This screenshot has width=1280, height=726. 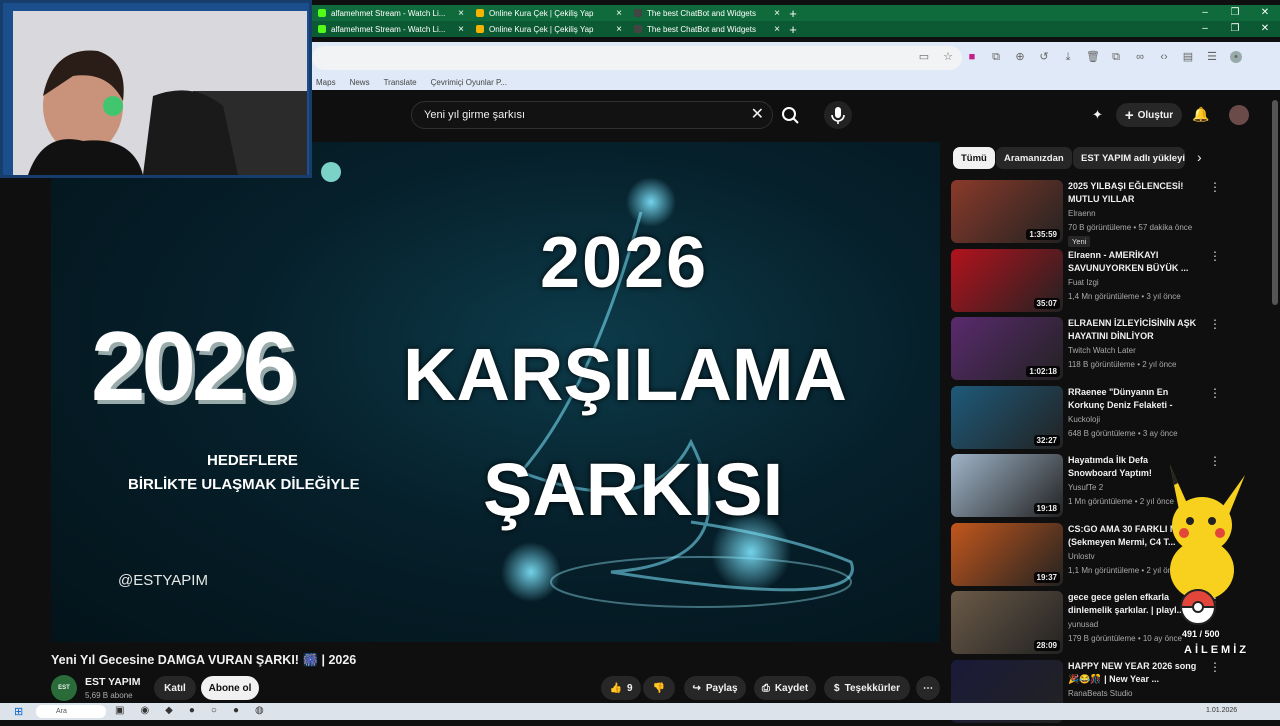 I want to click on settings-icon: ☰, so click(x=1212, y=57).